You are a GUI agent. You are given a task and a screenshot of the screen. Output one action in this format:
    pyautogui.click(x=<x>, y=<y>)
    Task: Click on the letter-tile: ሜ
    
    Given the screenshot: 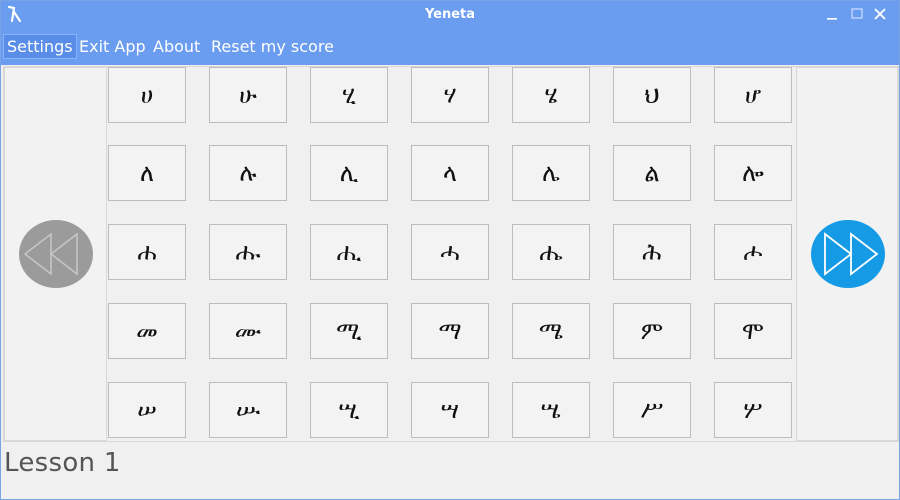 What is the action you would take?
    pyautogui.click(x=551, y=331)
    